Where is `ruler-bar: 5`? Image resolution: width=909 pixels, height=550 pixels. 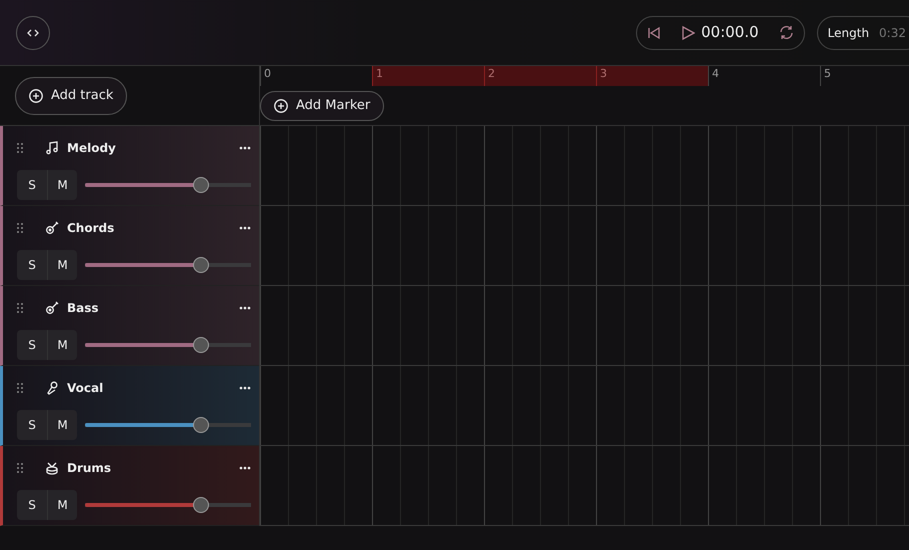 ruler-bar: 5 is located at coordinates (864, 76).